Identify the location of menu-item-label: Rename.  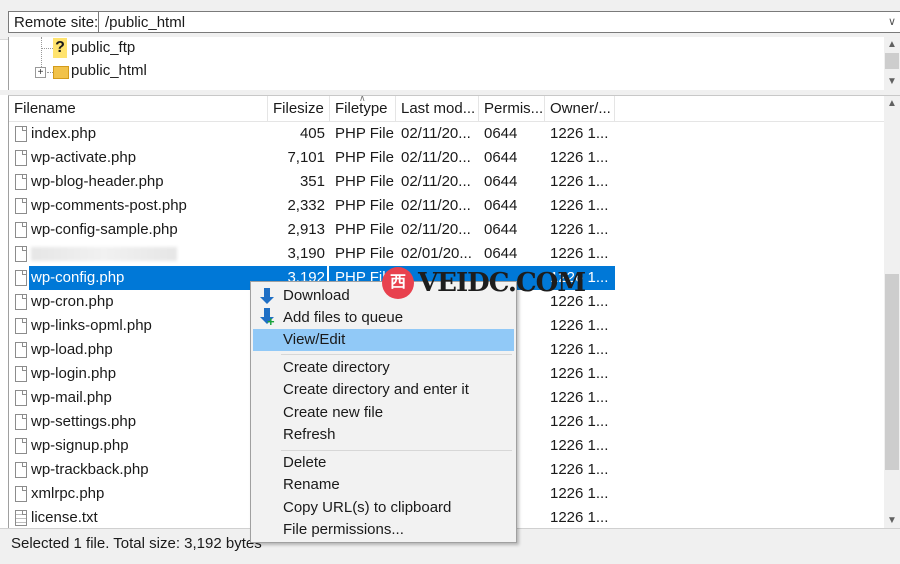
(311, 484).